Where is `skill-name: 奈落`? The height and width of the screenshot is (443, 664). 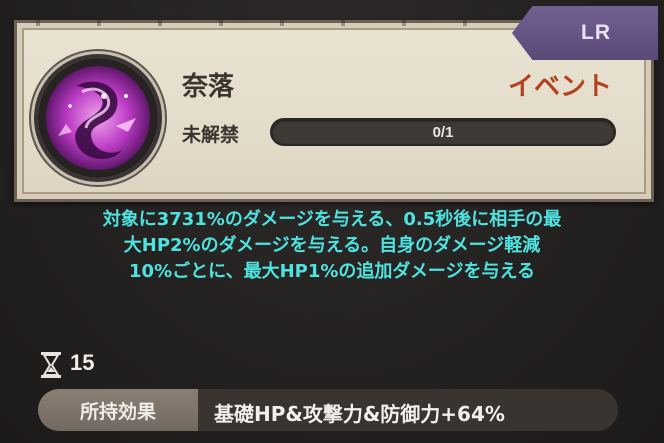 skill-name: 奈落 is located at coordinates (208, 87).